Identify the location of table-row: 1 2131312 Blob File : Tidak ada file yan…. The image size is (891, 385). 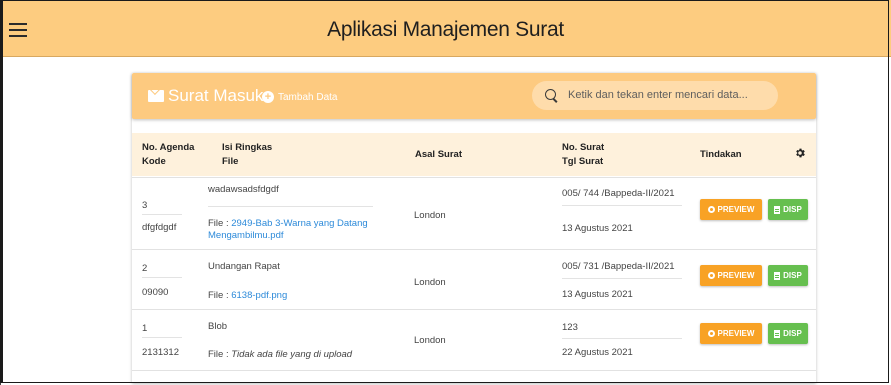
(474, 340).